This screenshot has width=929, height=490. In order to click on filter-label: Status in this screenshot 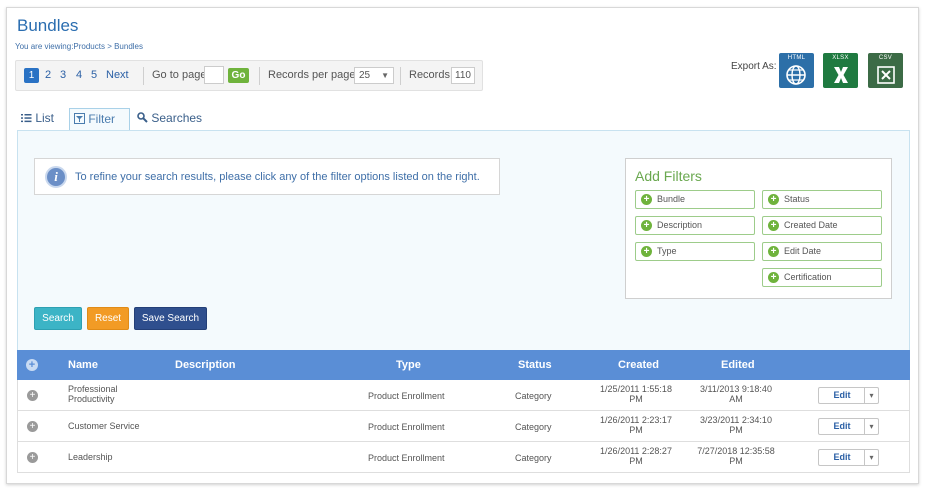, I will do `click(797, 199)`.